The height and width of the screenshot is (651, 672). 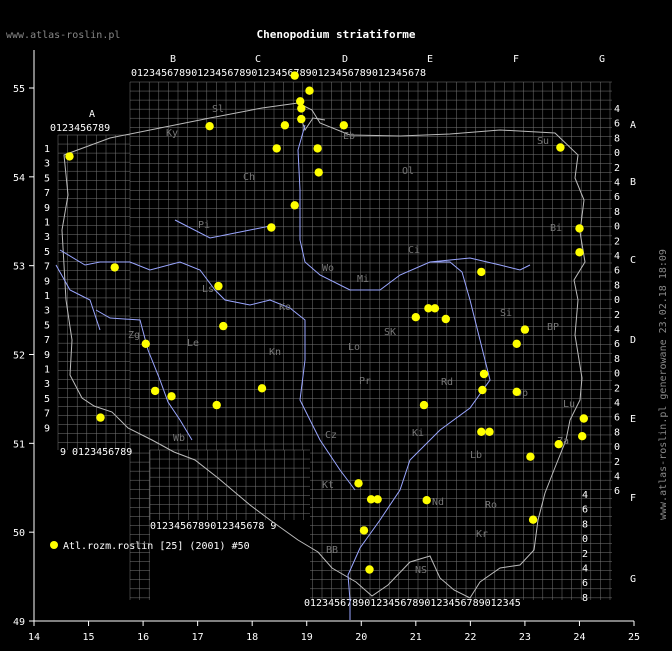 What do you see at coordinates (19, 178) in the screenshot?
I see `lat-tick-label: 54` at bounding box center [19, 178].